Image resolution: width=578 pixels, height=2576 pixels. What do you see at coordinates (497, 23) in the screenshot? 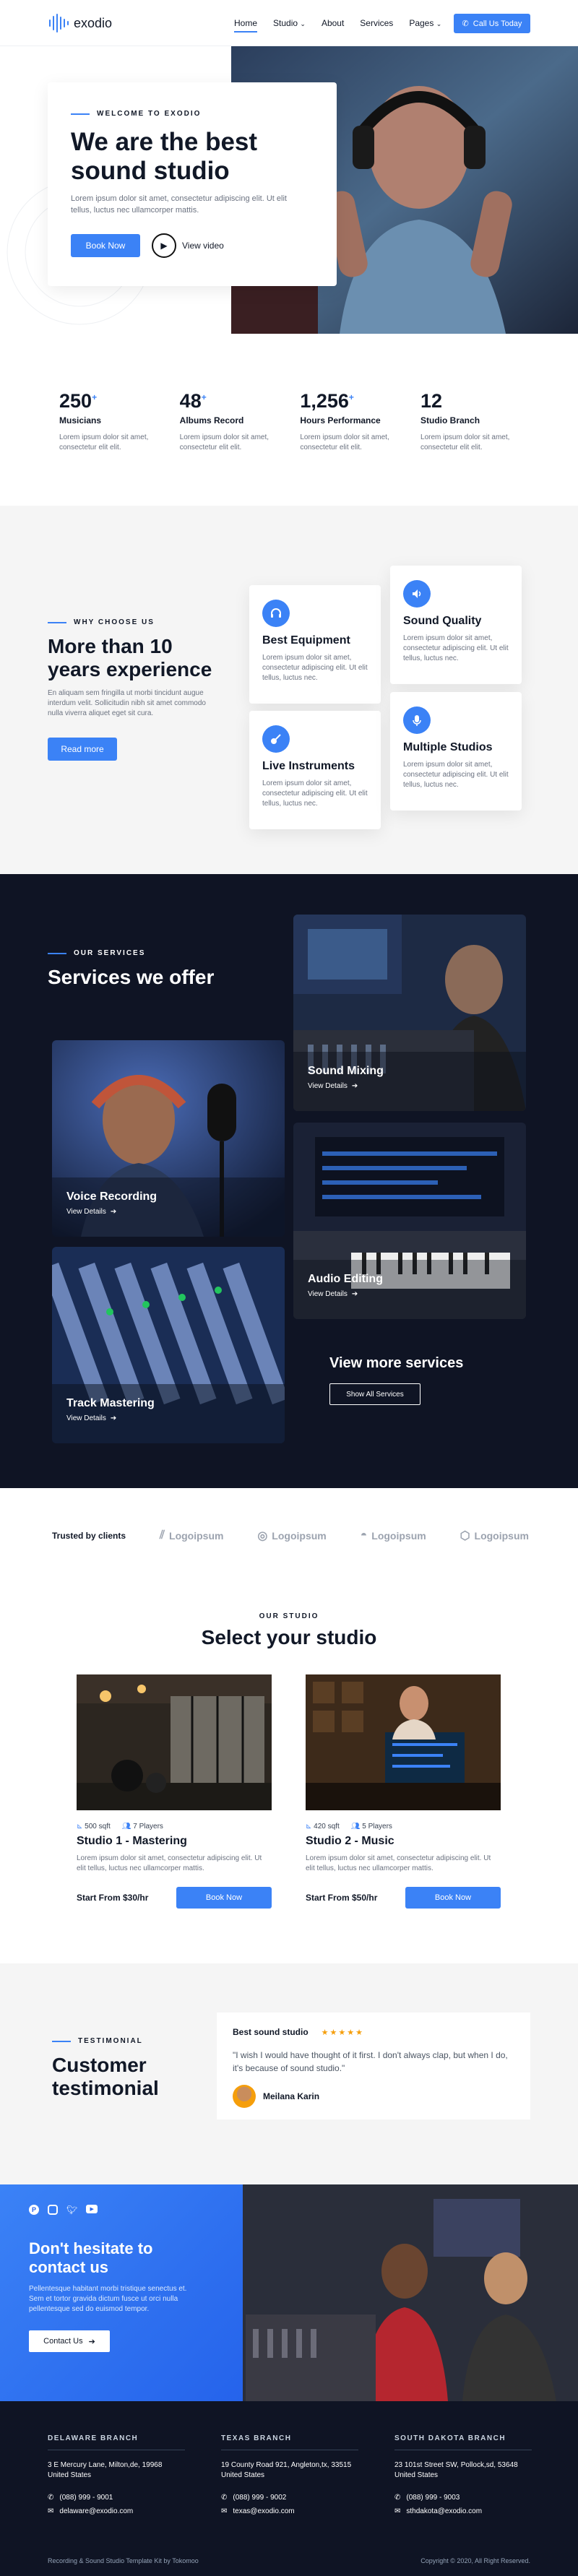
I see `call-us-label: Call Us Today` at bounding box center [497, 23].